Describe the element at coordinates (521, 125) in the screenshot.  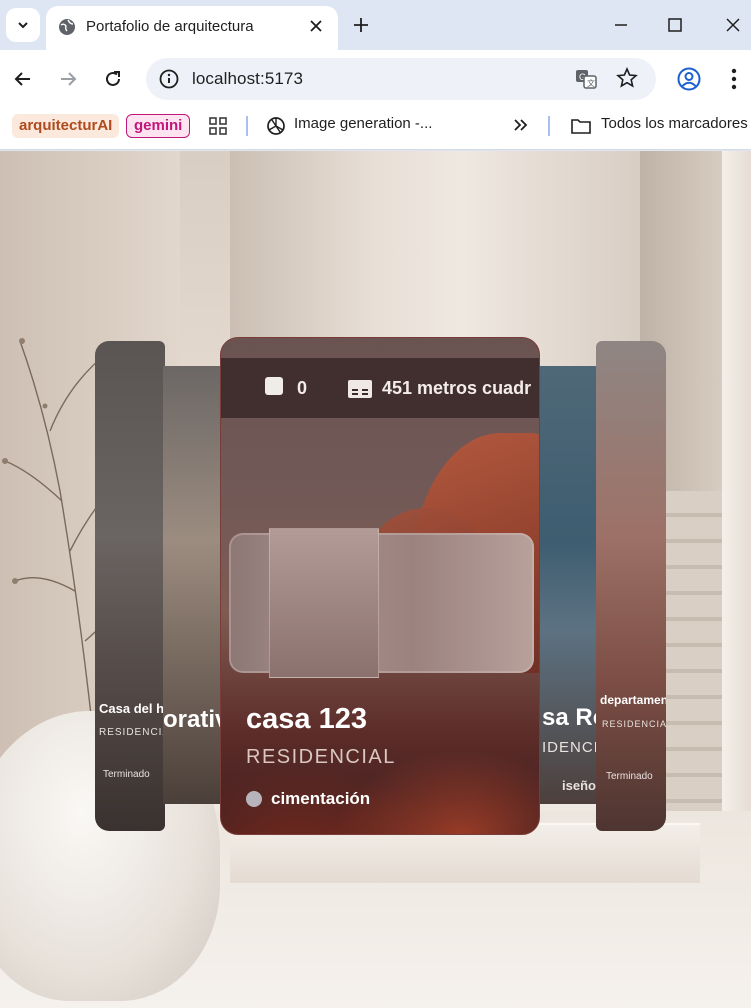
I see `double-chevron-right-icon` at that location.